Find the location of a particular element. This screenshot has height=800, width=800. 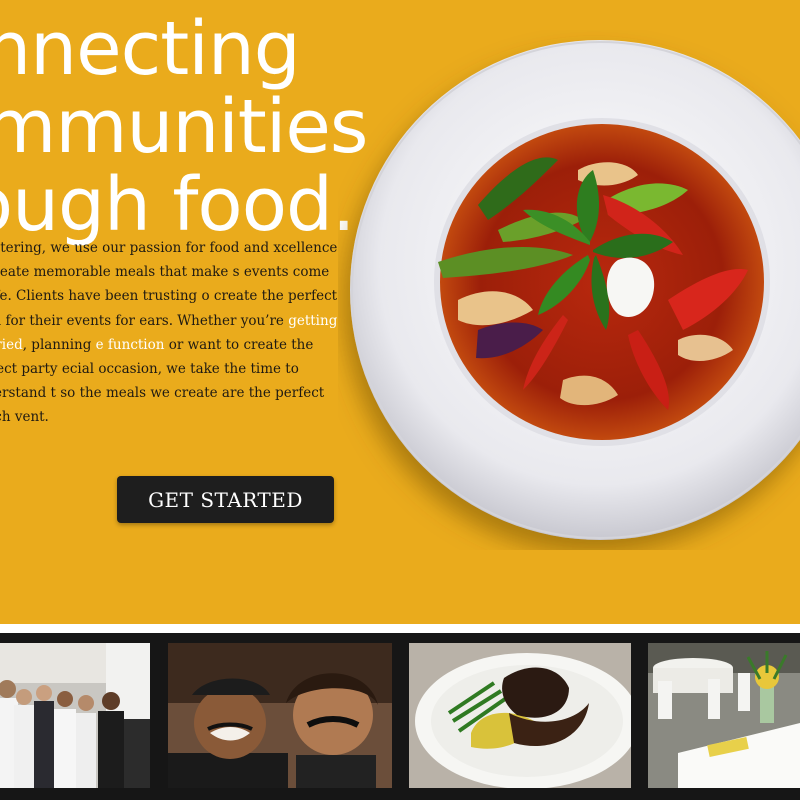

hero-headline: onnecting ommunities rough food. is located at coordinates (184, 127).